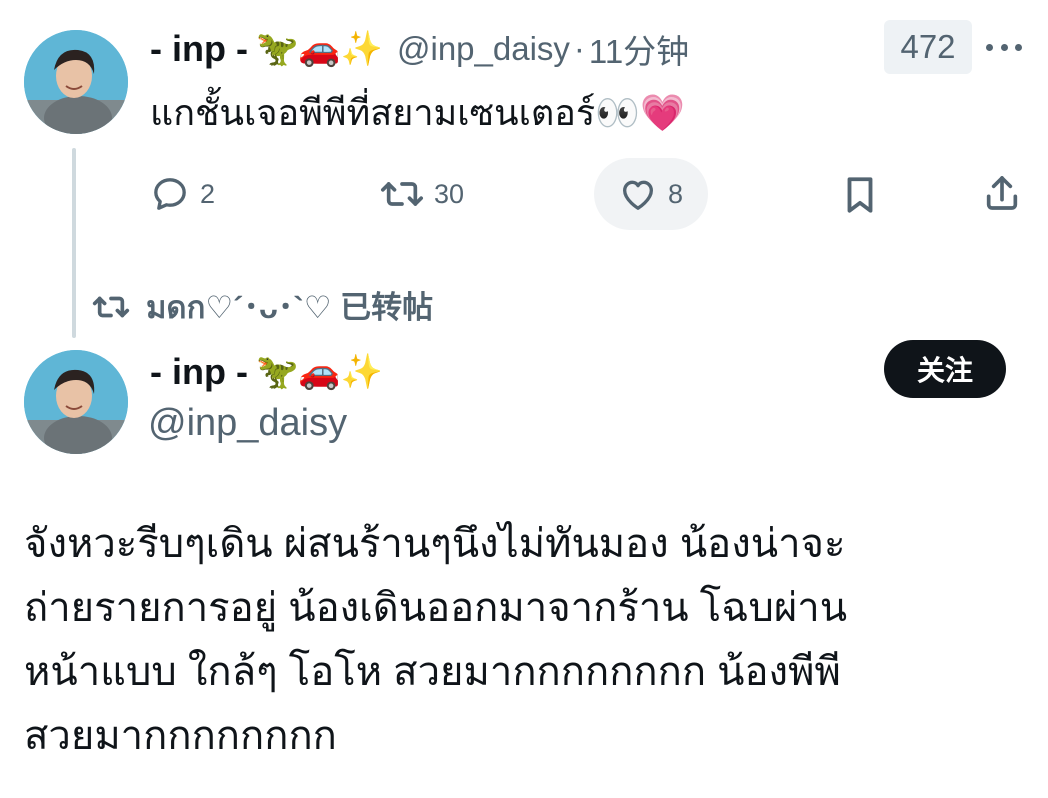 The width and height of the screenshot is (1048, 798). I want to click on bookmark-icon, so click(860, 195).